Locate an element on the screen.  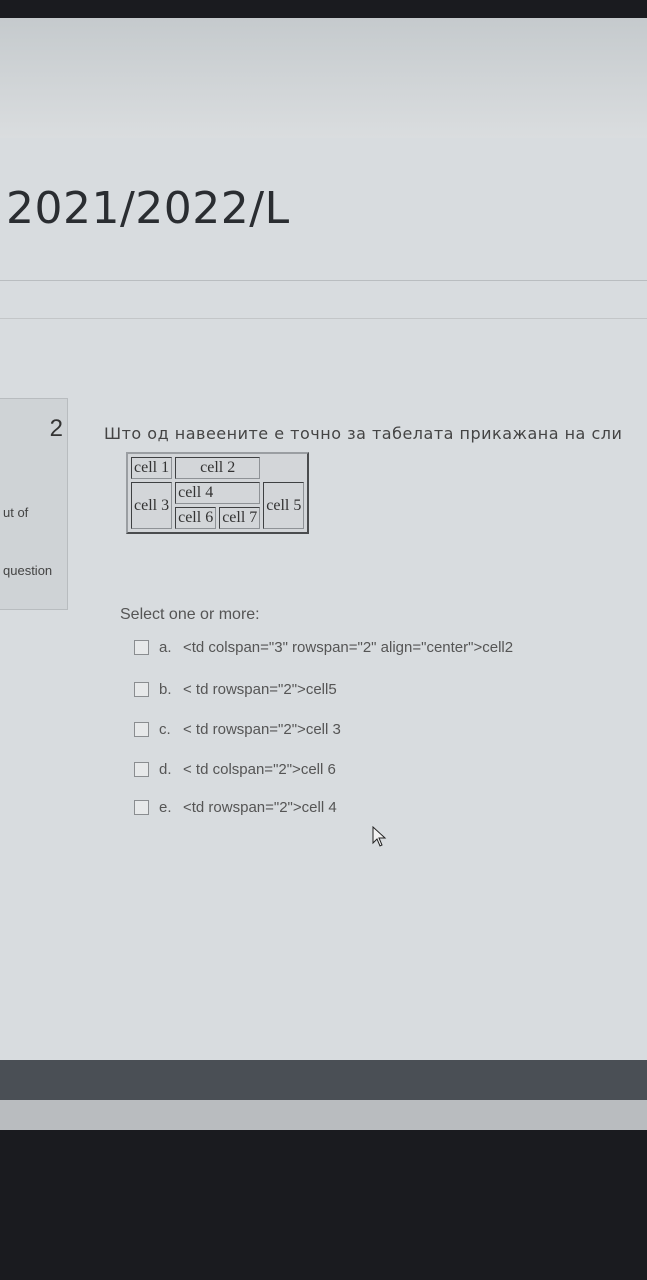
table-cell: cell 3 is located at coordinates (152, 505).